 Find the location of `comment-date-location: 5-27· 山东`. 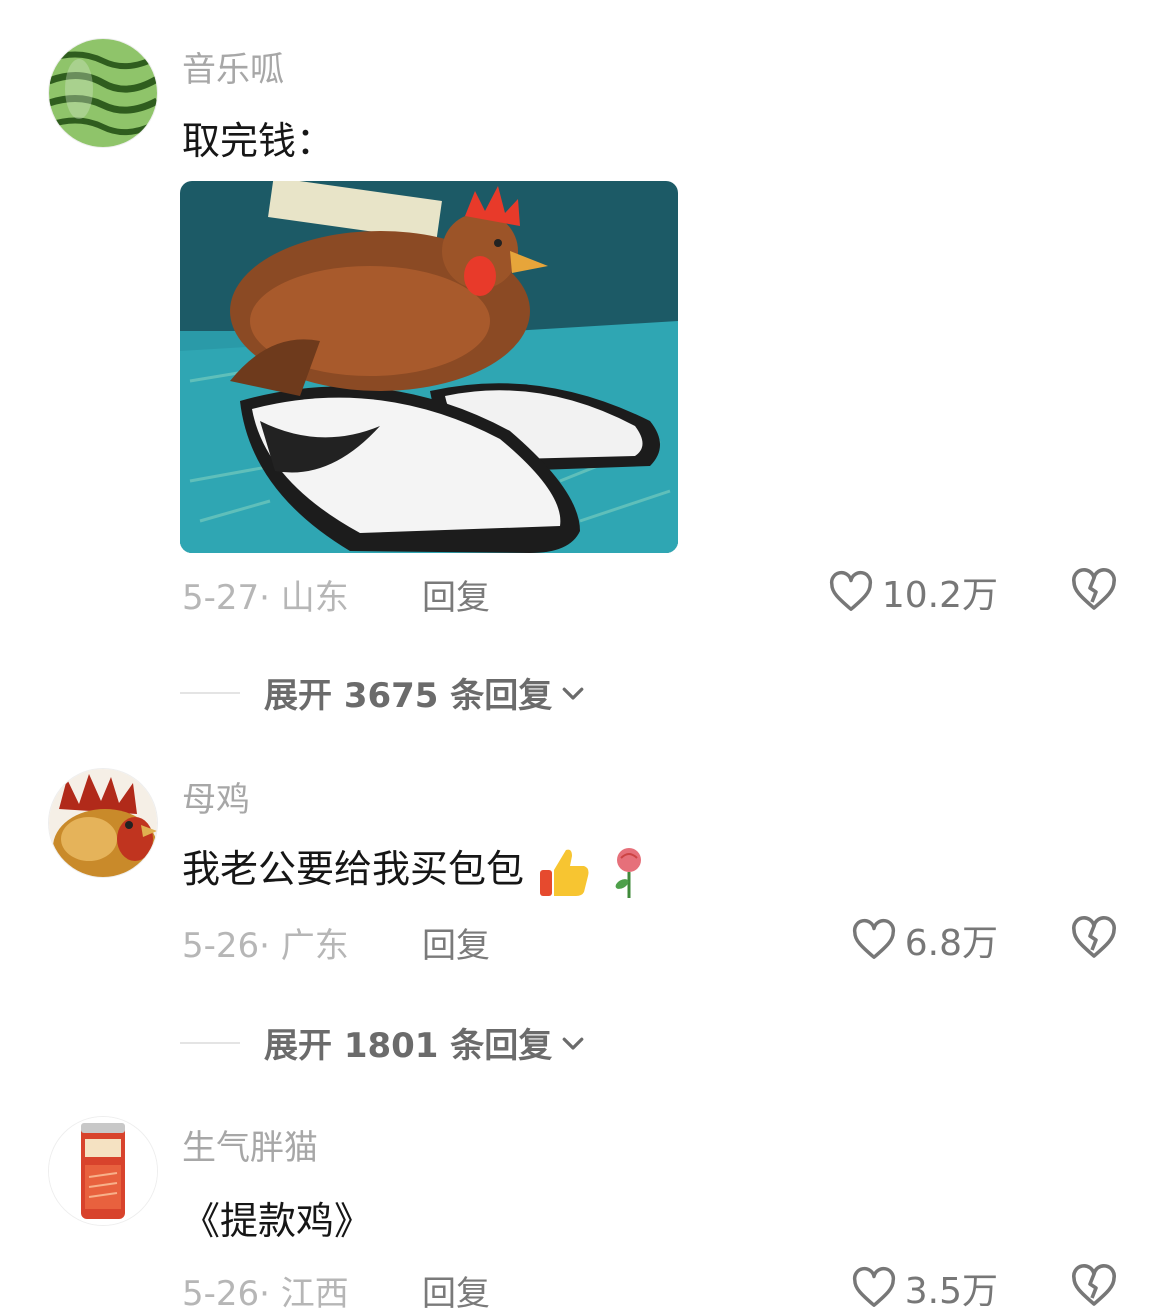

comment-date-location: 5-27· 山东 is located at coordinates (265, 598).